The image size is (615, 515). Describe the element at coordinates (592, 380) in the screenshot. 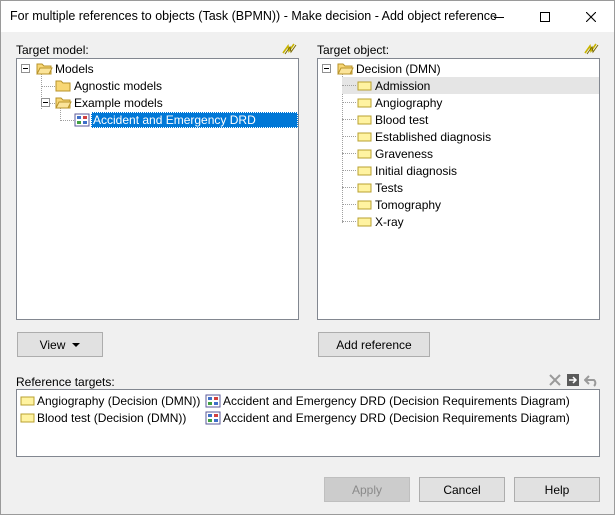

I see `undo-icon` at that location.